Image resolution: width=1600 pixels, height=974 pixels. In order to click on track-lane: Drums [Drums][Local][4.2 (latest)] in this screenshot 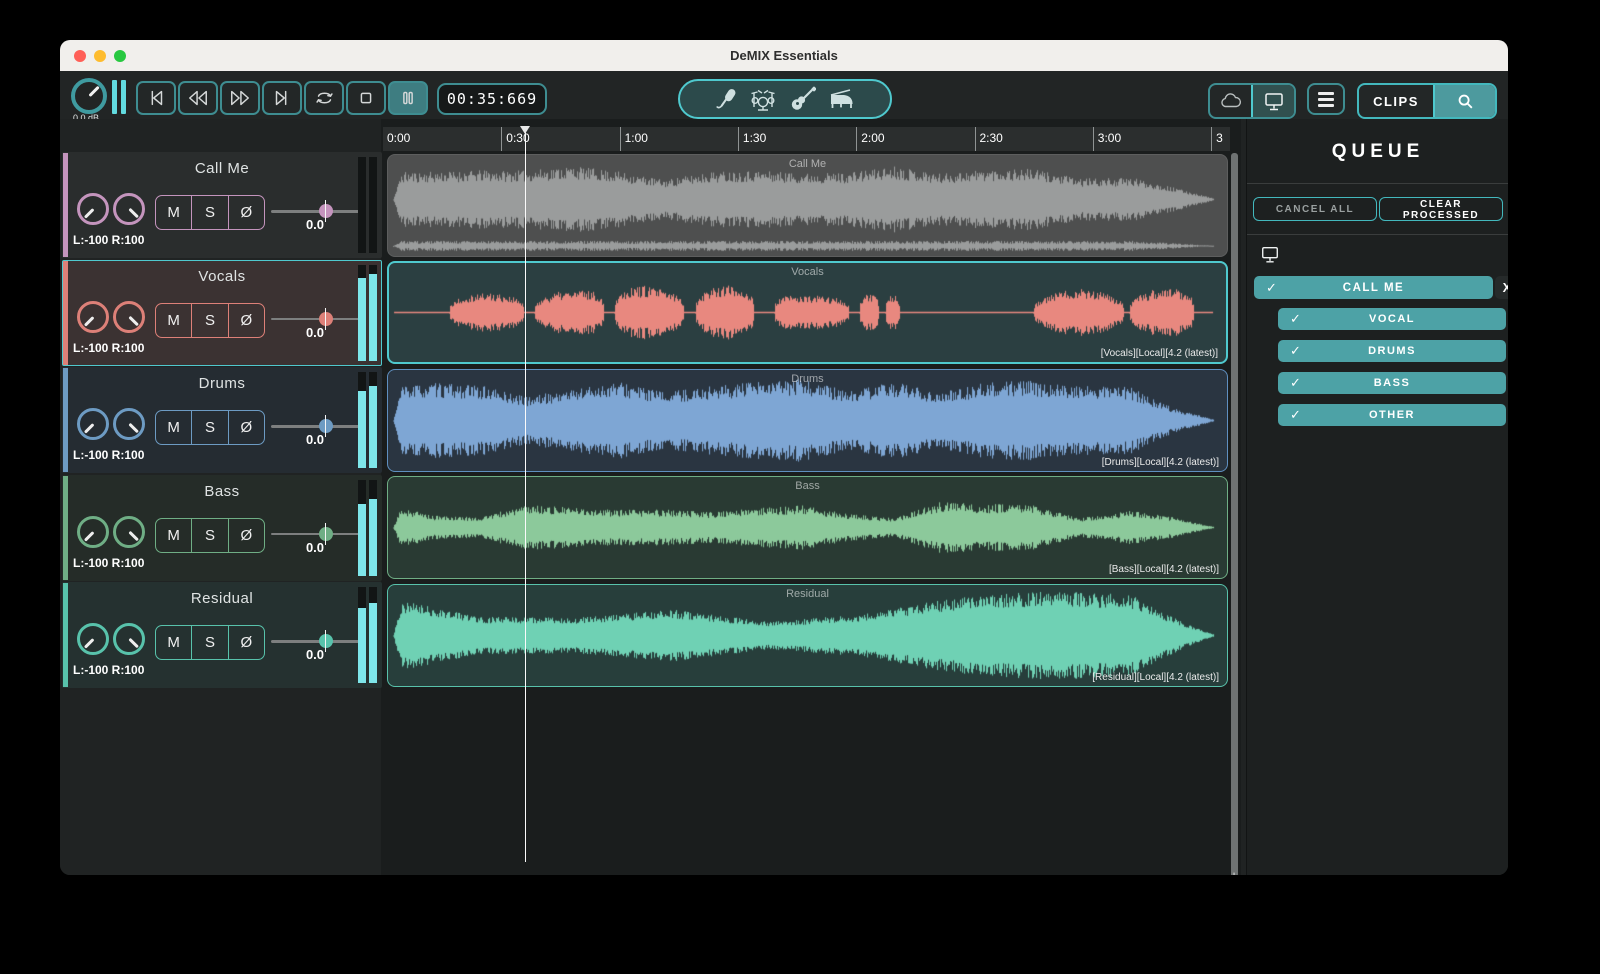, I will do `click(807, 420)`.